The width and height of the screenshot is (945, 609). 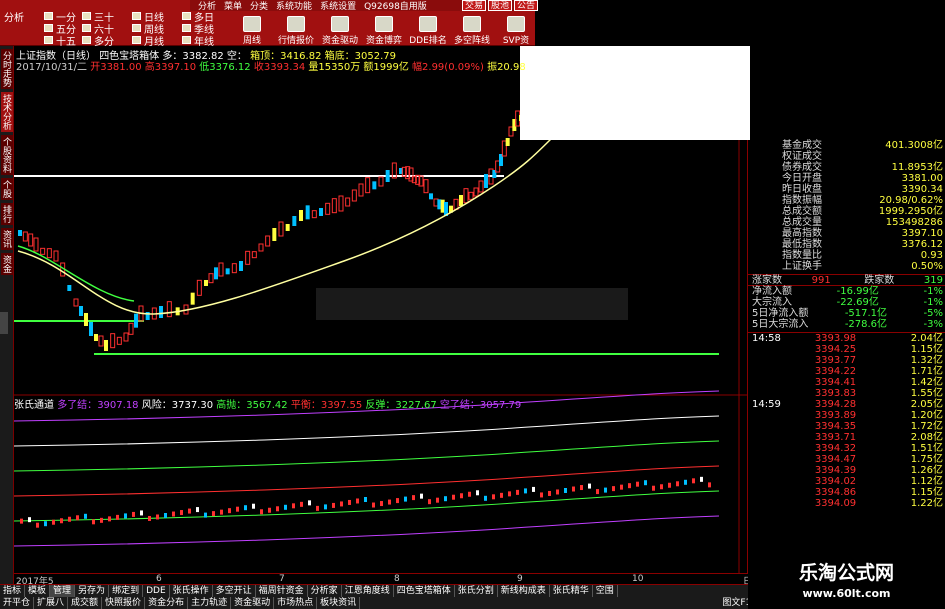 I want to click on weekly-button: 周线, so click(x=252, y=29).